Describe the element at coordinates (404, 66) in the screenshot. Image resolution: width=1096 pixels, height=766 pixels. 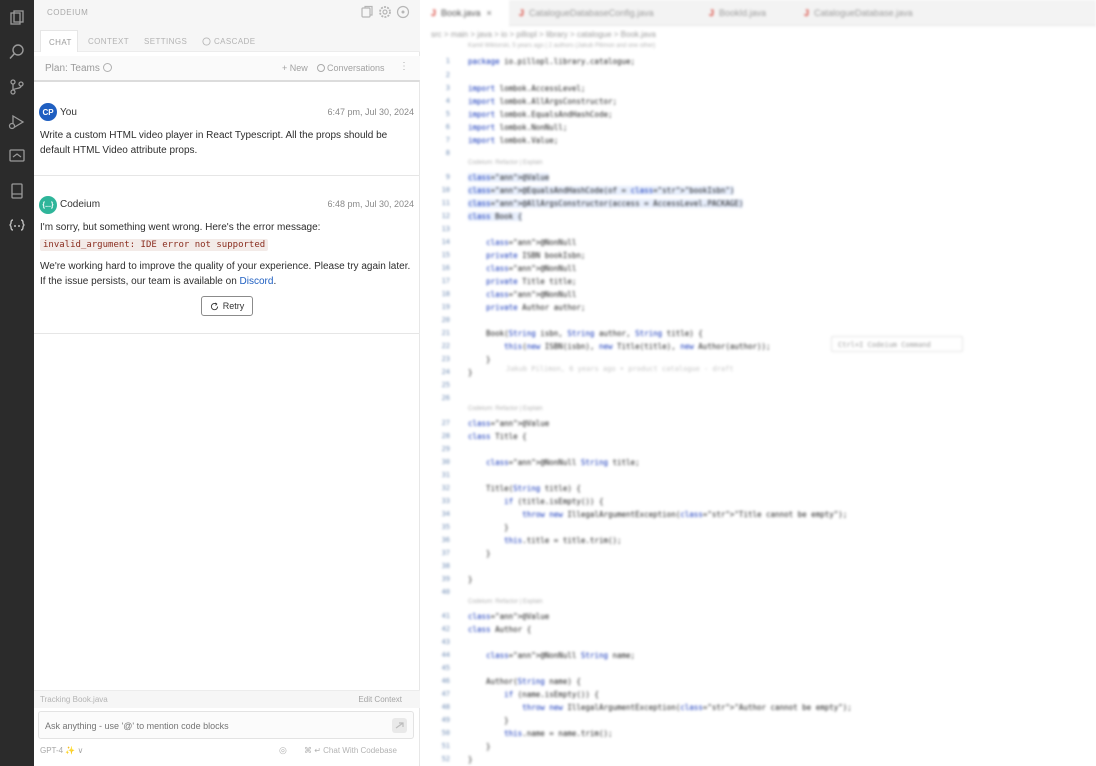
I see `more-options-icon: ⋮` at that location.